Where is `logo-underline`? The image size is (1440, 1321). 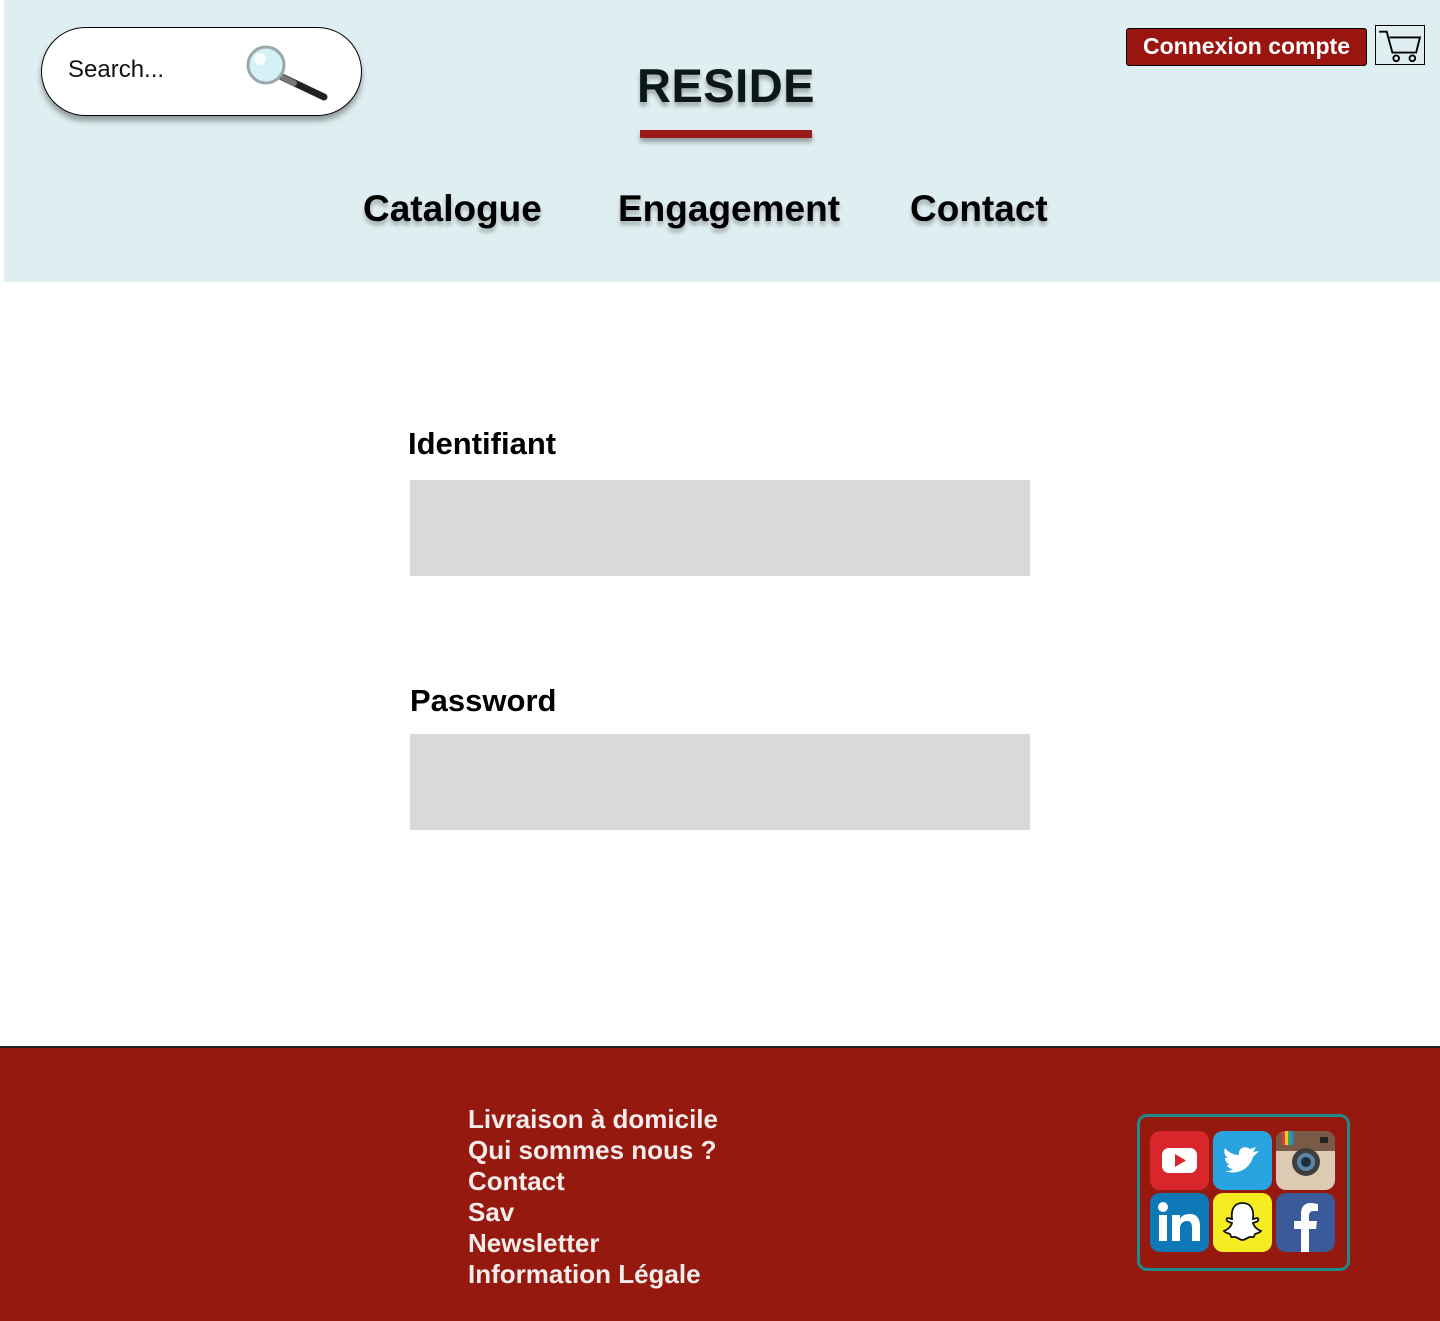 logo-underline is located at coordinates (726, 134).